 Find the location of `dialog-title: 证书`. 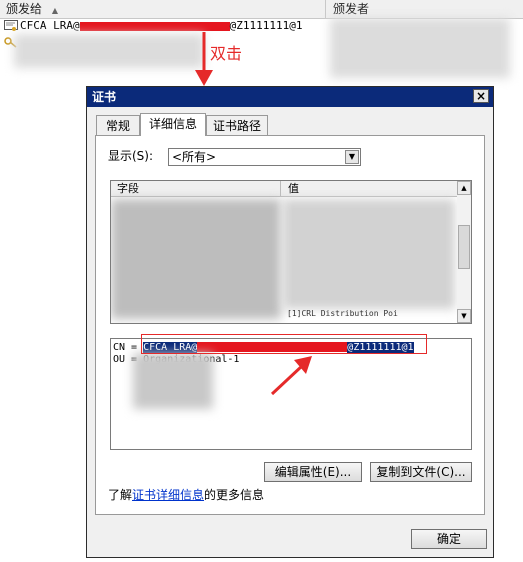

dialog-title: 证书 is located at coordinates (104, 97).